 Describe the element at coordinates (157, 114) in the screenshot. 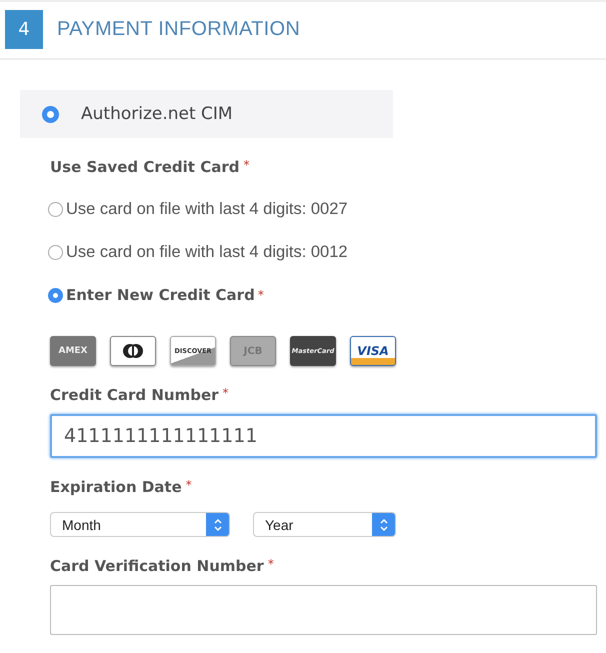

I see `payment-method-label: Authorize.net CIM` at that location.